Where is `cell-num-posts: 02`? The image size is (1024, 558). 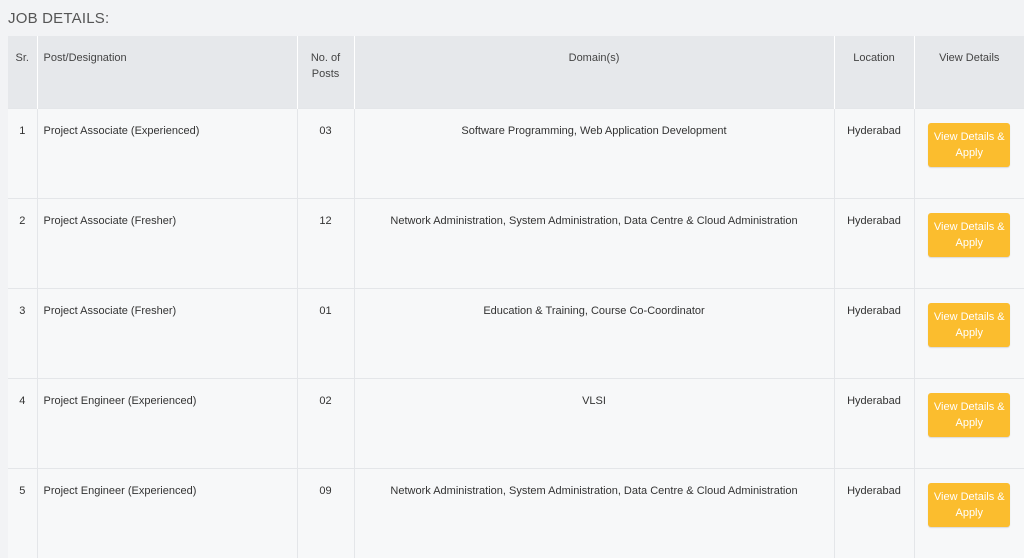
cell-num-posts: 02 is located at coordinates (325, 424).